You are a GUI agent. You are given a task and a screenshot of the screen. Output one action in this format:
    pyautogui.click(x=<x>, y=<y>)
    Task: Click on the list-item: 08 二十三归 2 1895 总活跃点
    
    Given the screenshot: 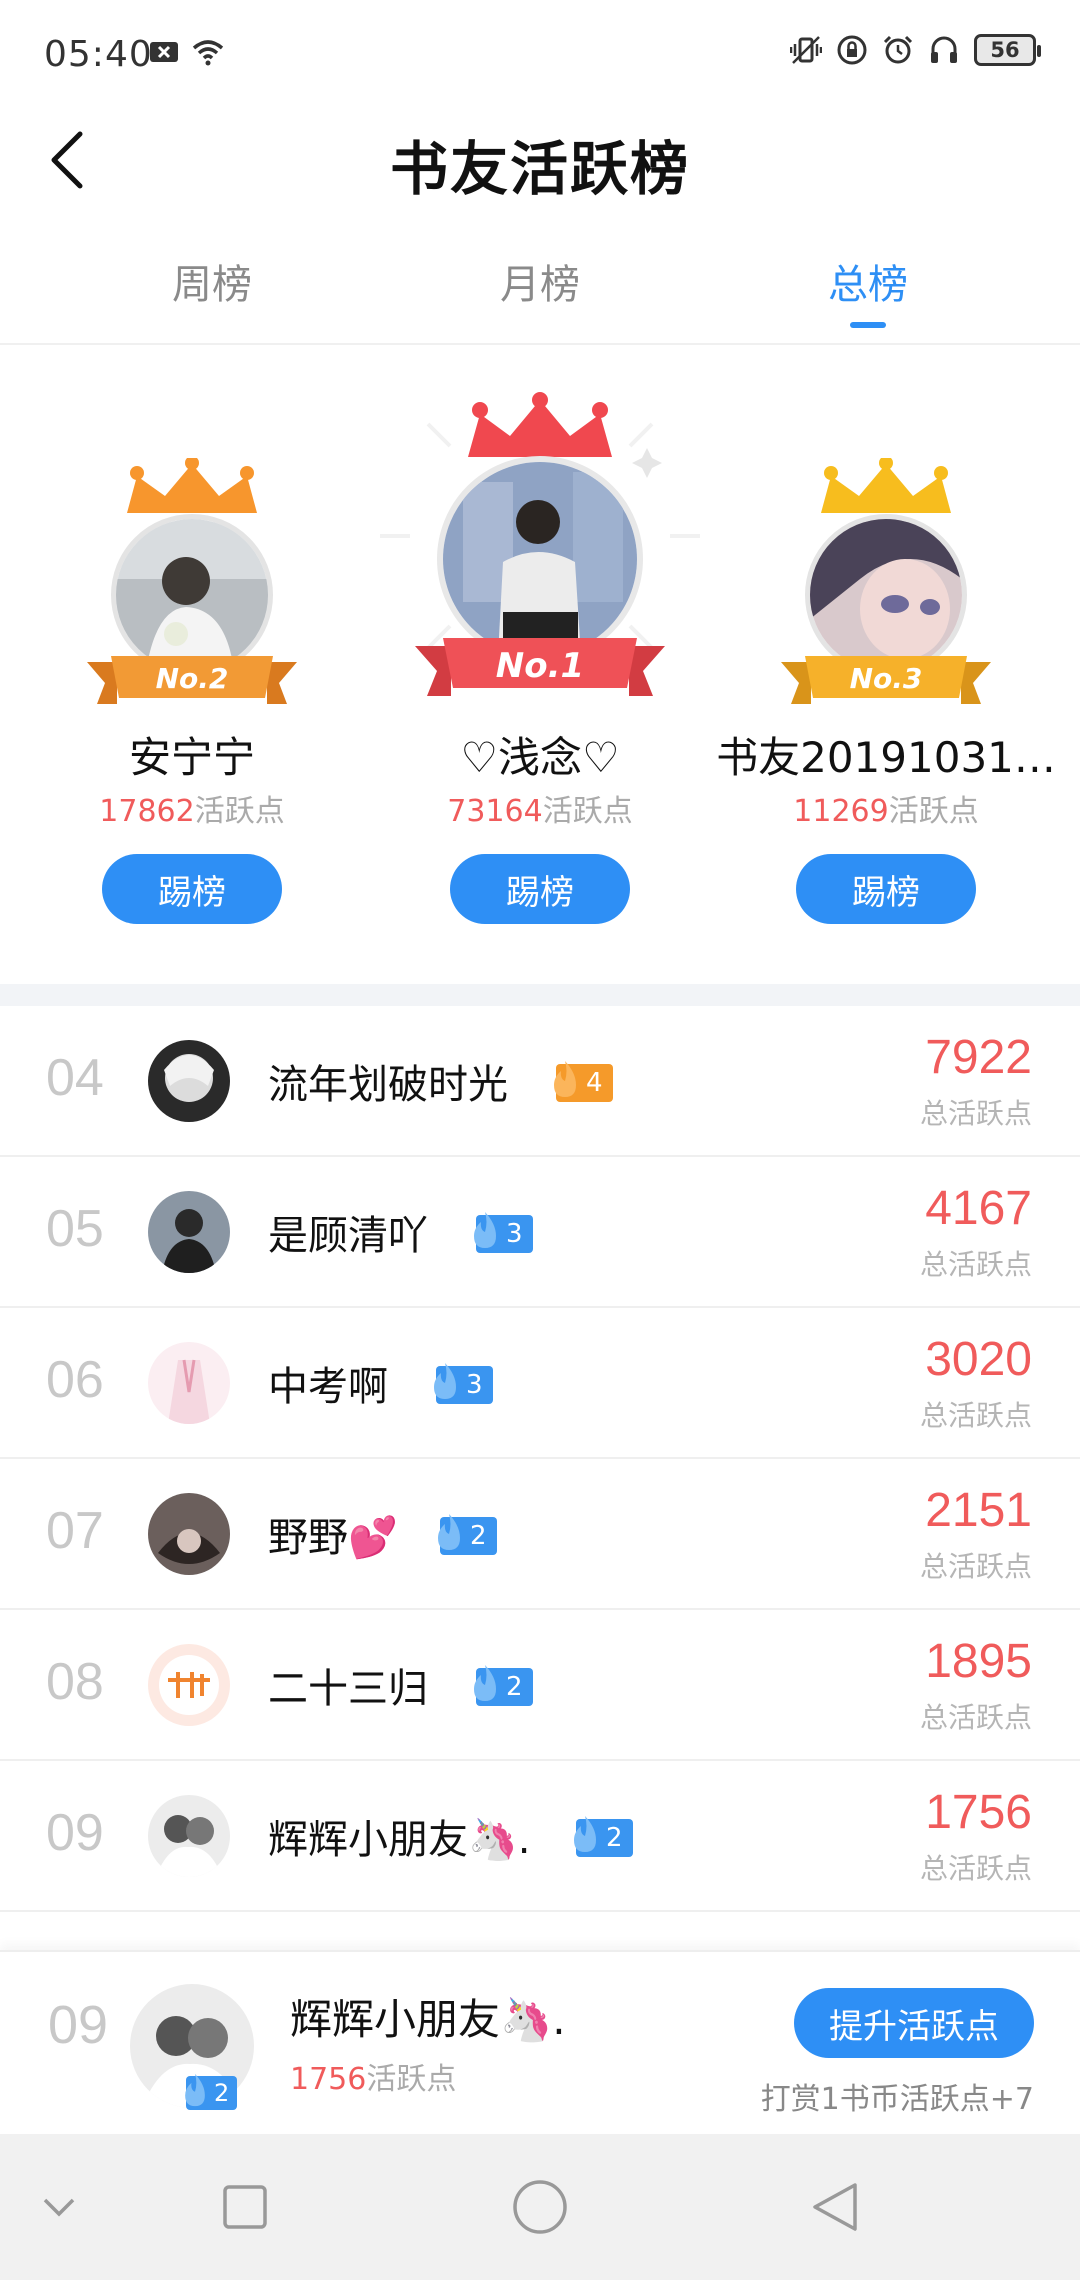 What is the action you would take?
    pyautogui.click(x=540, y=1685)
    